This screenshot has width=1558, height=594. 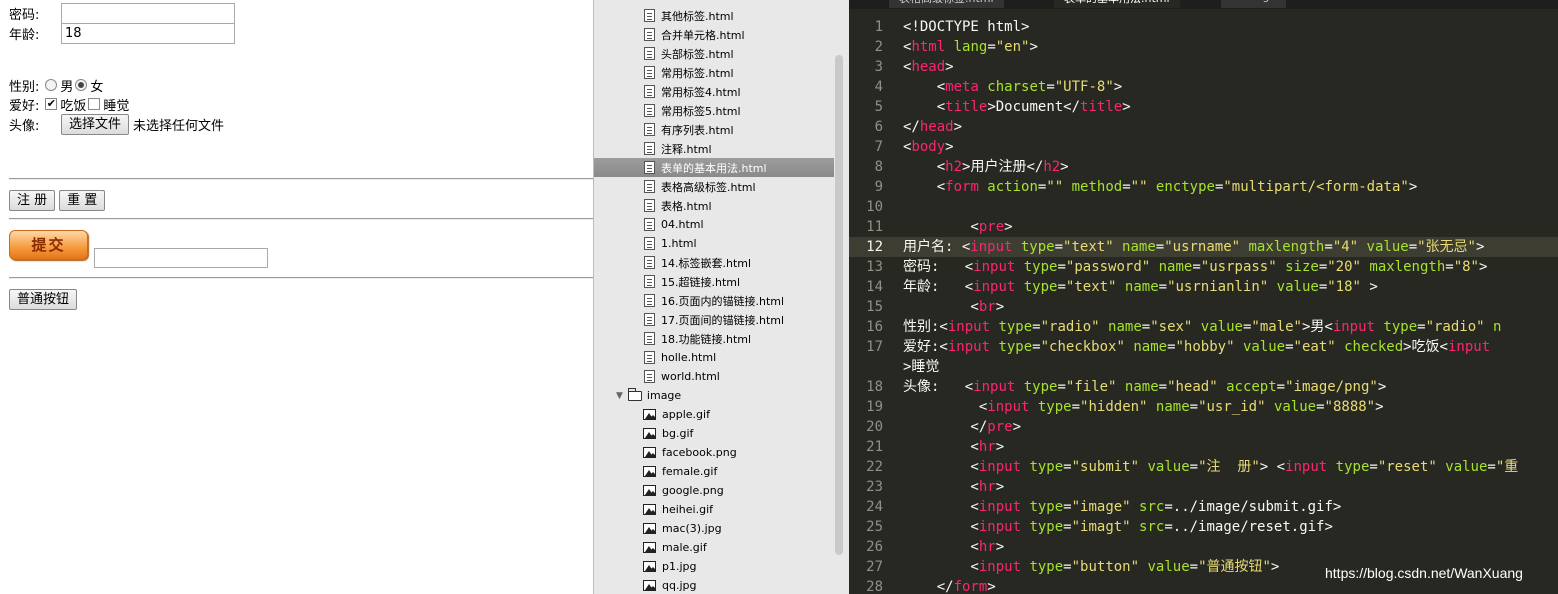 What do you see at coordinates (181, 258) in the screenshot?
I see `image-type-field` at bounding box center [181, 258].